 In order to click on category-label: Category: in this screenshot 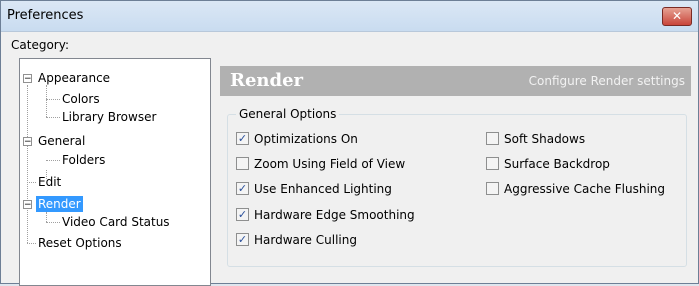, I will do `click(40, 45)`.